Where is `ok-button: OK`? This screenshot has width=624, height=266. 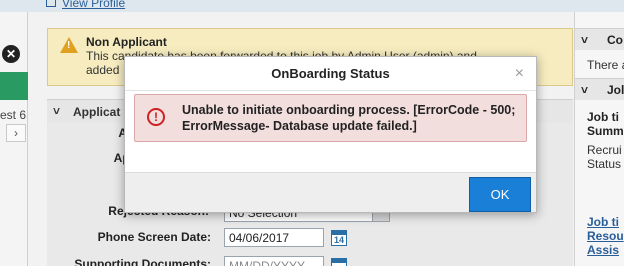
ok-button: OK is located at coordinates (500, 194).